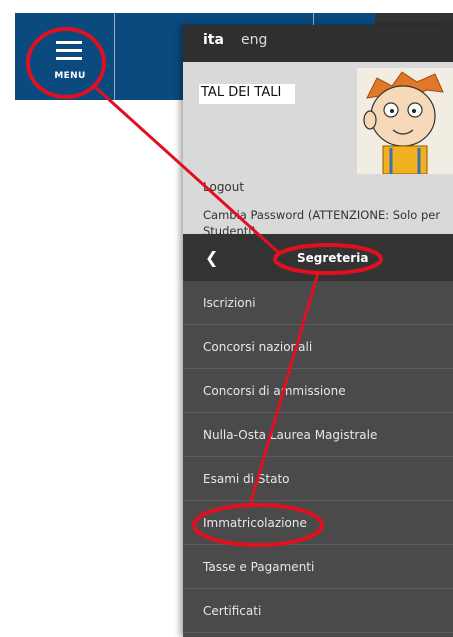 This screenshot has width=453, height=637. I want to click on user-name: TAL DEI TALI, so click(247, 94).